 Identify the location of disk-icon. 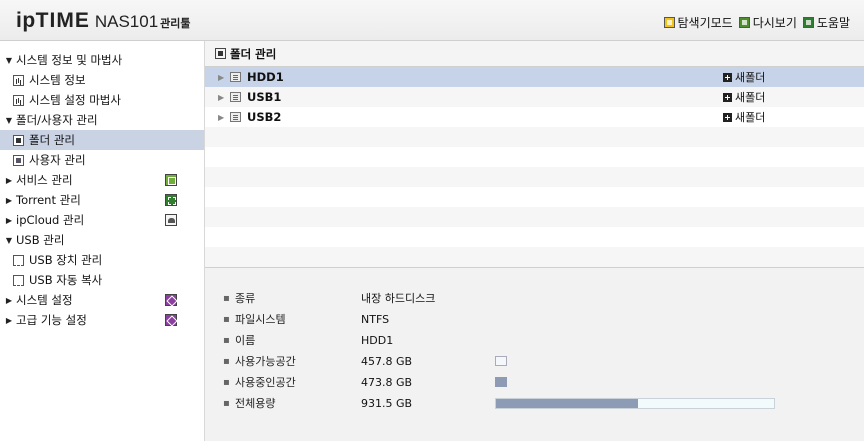
(235, 77).